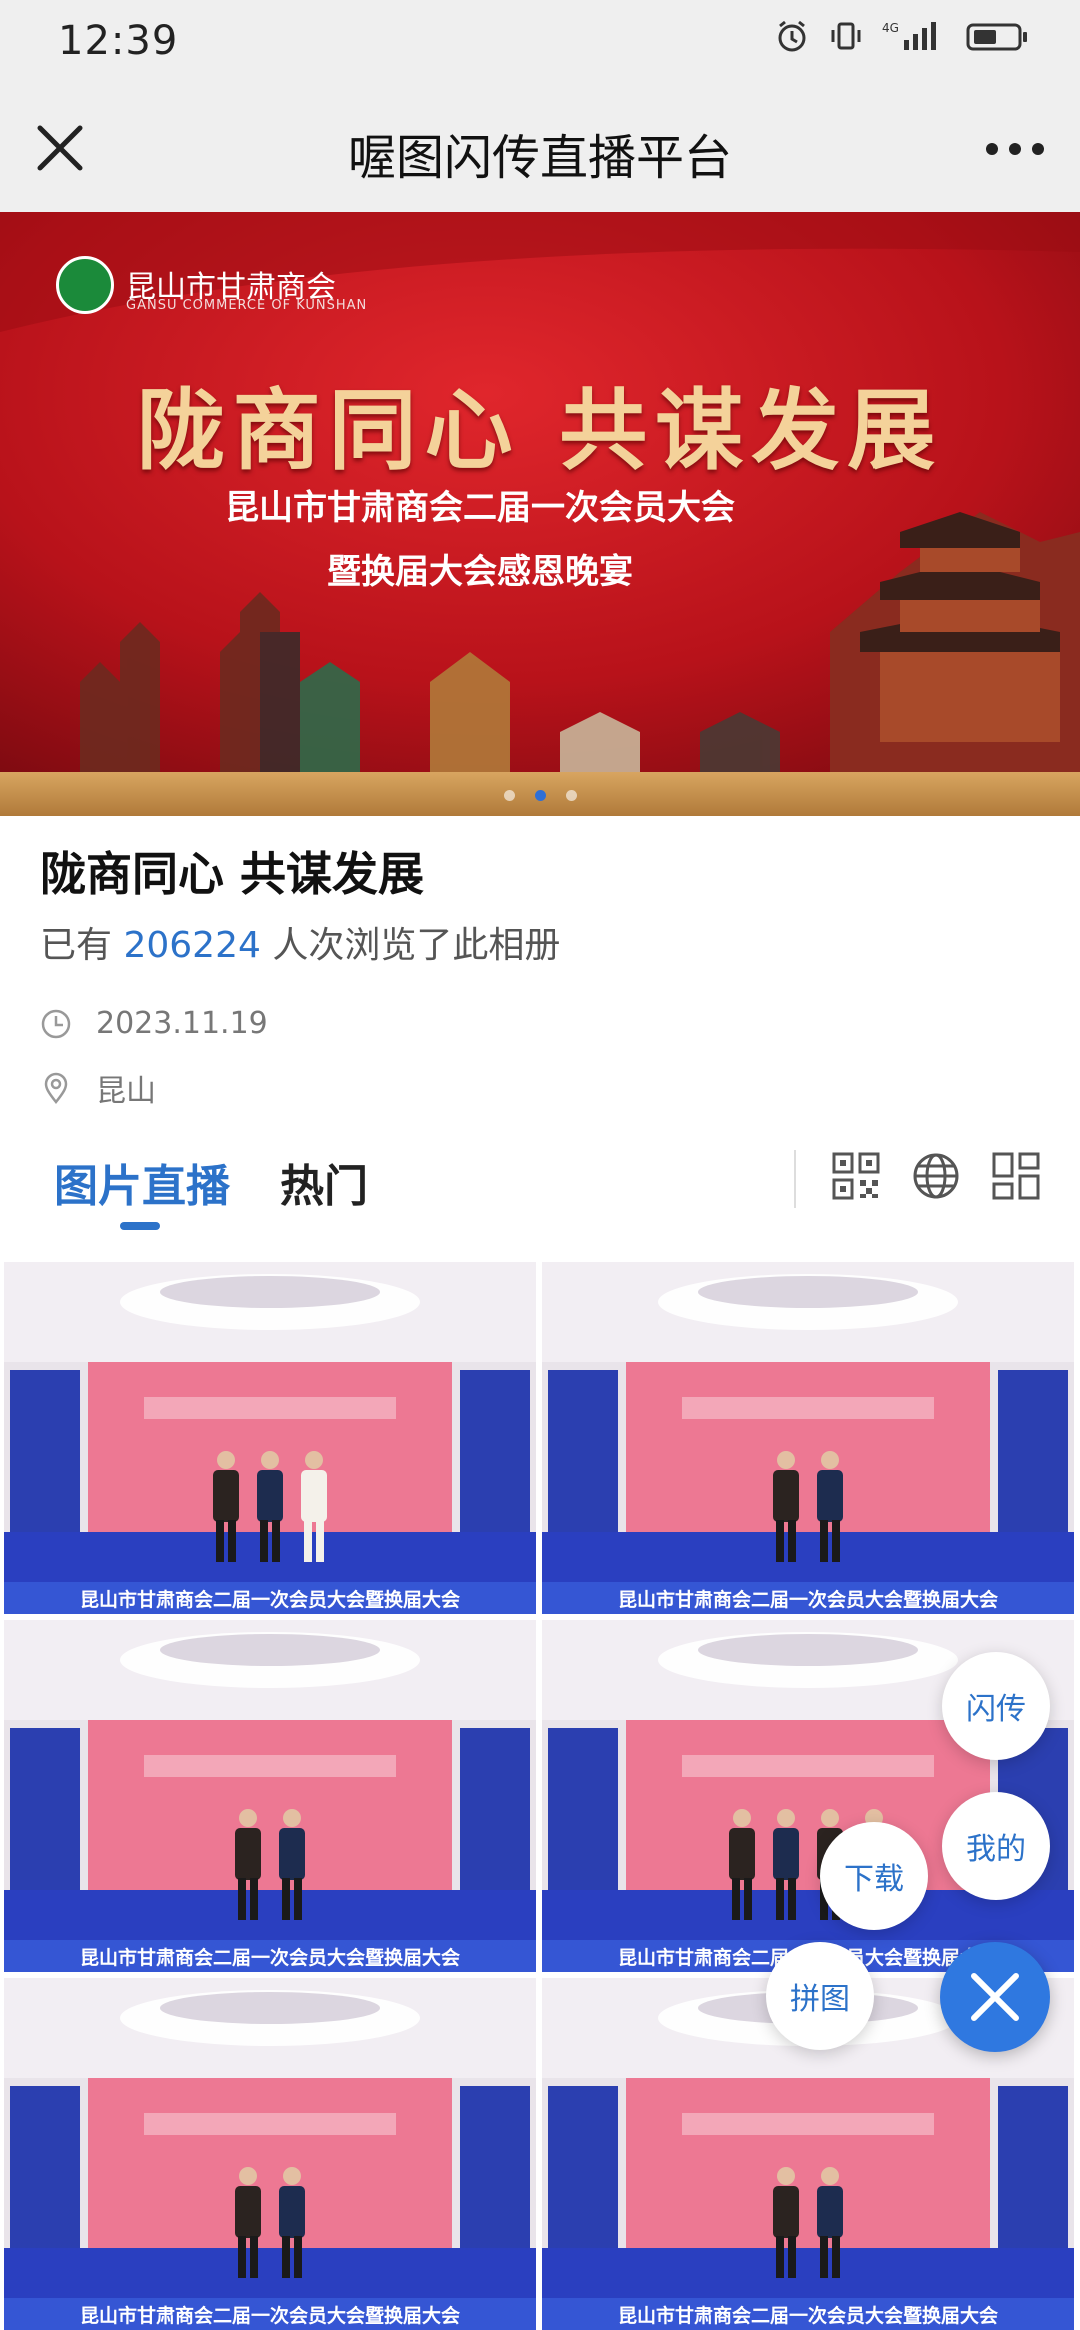 This screenshot has width=1080, height=2330. I want to click on active-tab-indicator, so click(140, 1226).